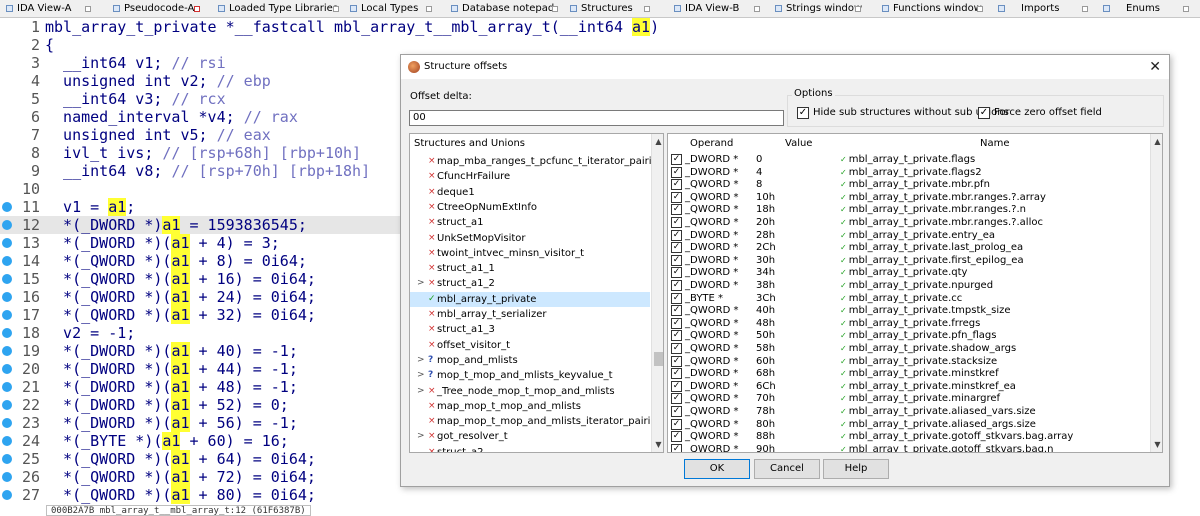 Image resolution: width=1200 pixels, height=516 pixels. What do you see at coordinates (200, 225) in the screenshot?
I see `code-line: 12 *(_DWORD *)a1 = 1593836545;` at bounding box center [200, 225].